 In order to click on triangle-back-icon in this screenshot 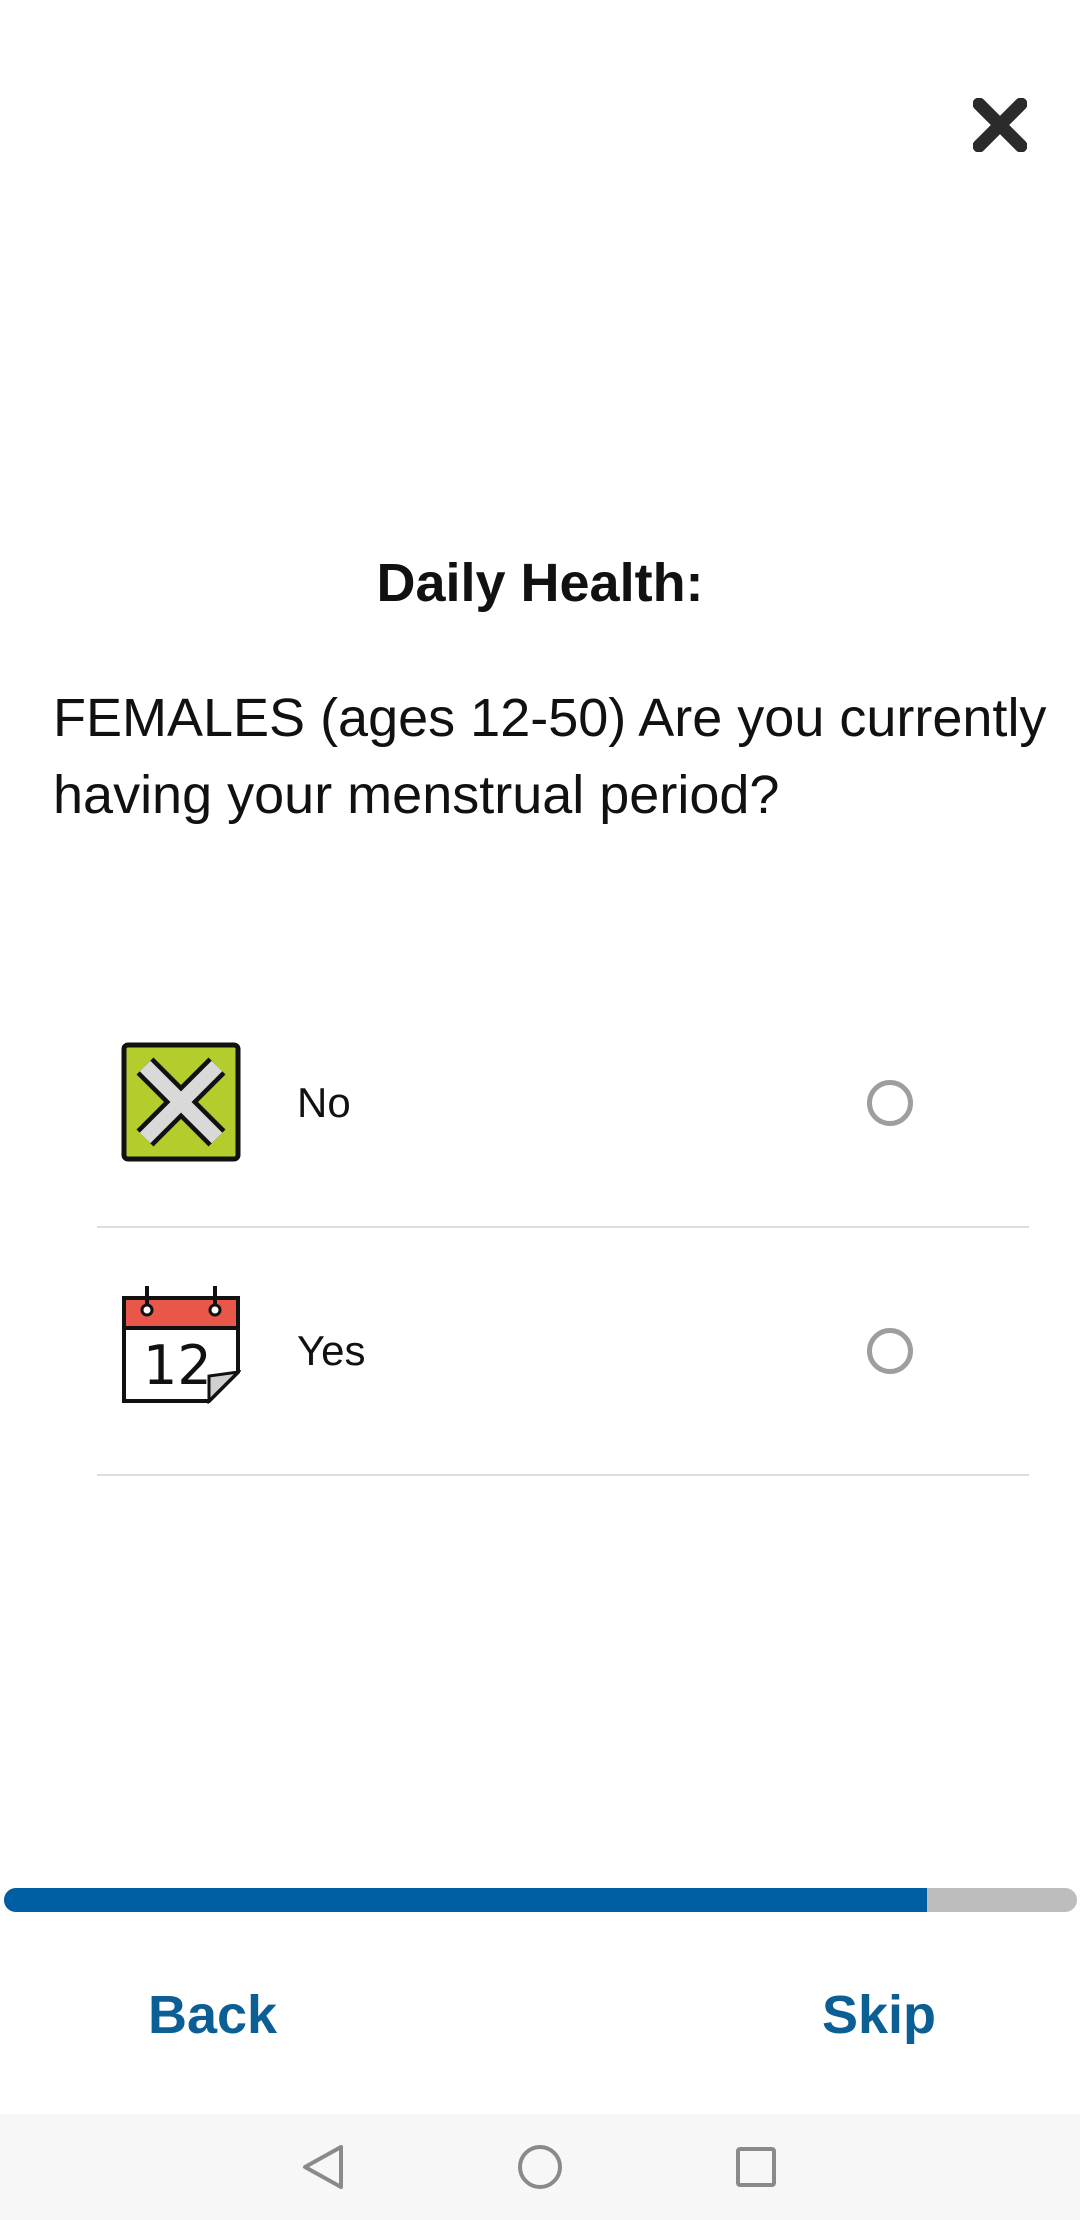, I will do `click(323, 2167)`.